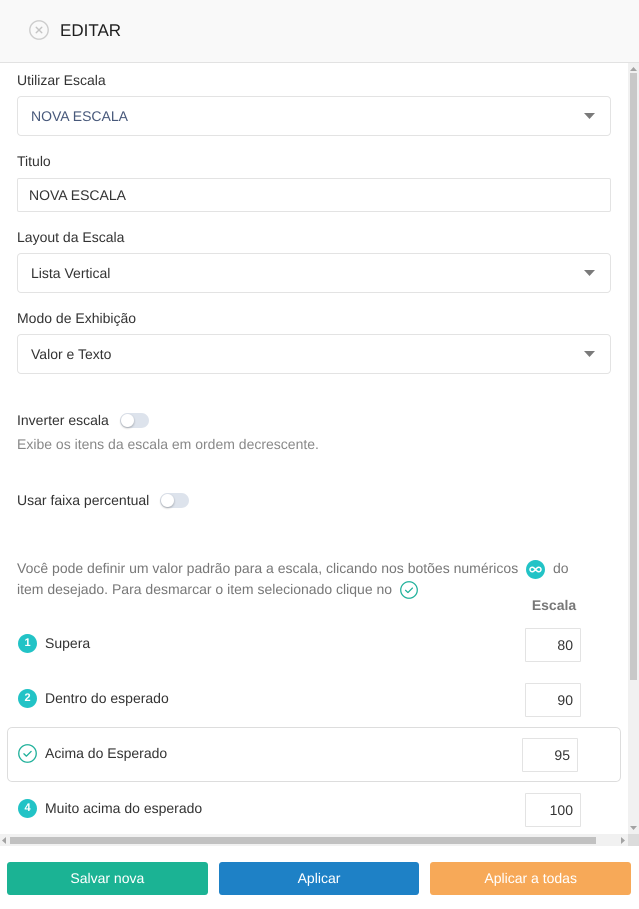 The width and height of the screenshot is (639, 909). I want to click on scale-item-label: Acima do Esperado, so click(106, 754).